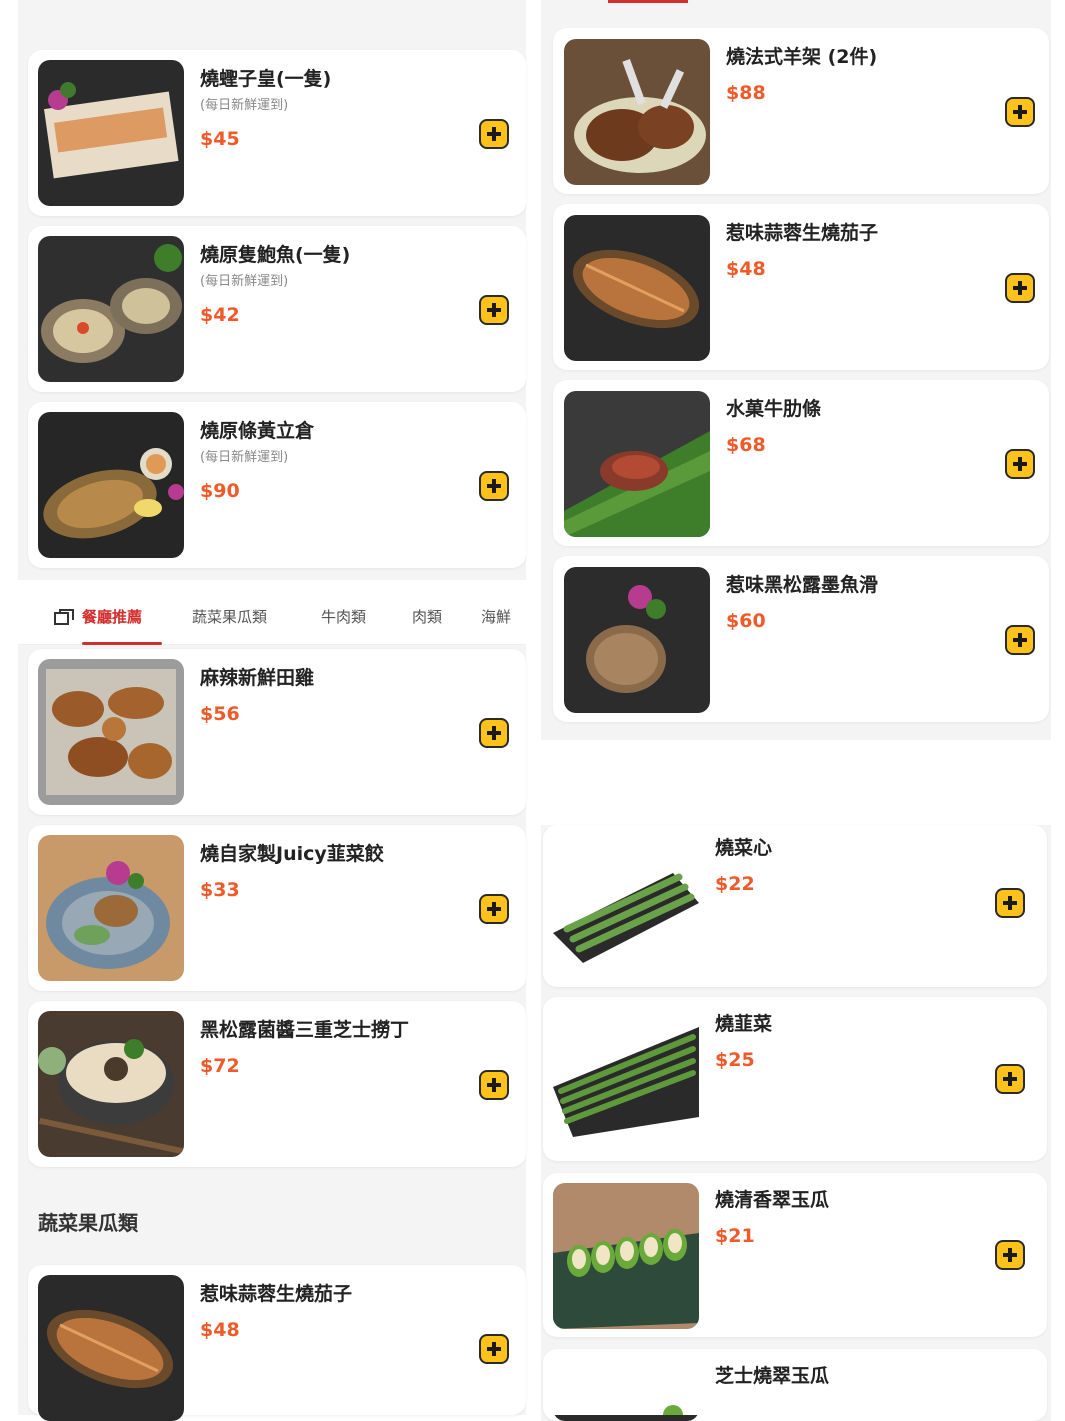 The image size is (1065, 1421). What do you see at coordinates (277, 485) in the screenshot?
I see `menu-item-card: 燒原條黃立倉 (每日新鮮運到) $90` at bounding box center [277, 485].